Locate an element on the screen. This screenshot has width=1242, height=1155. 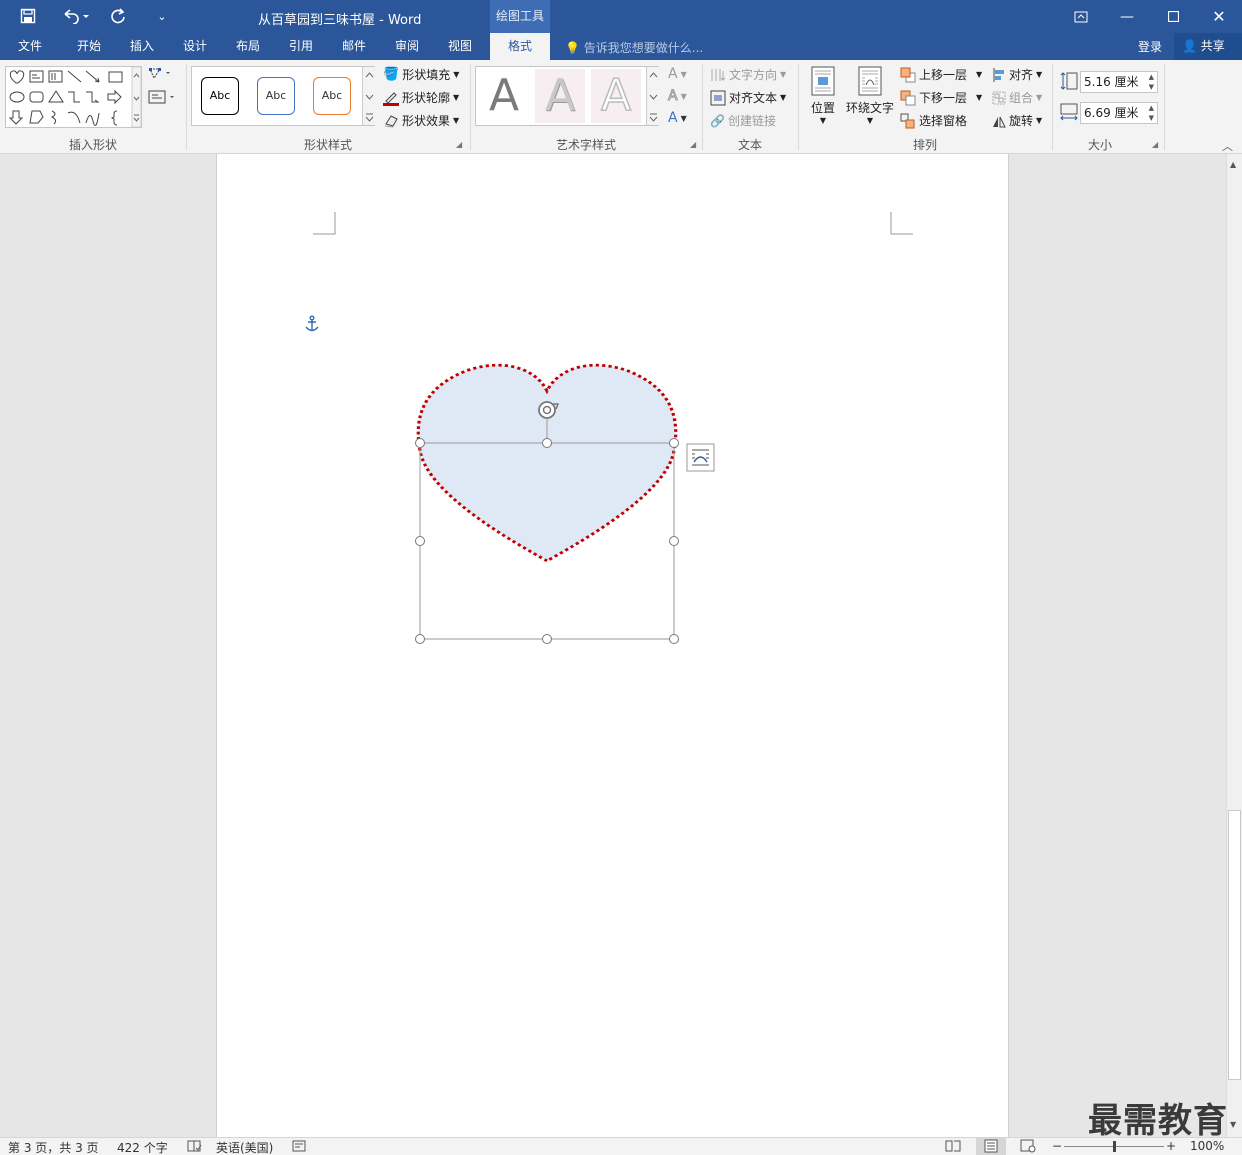
layout-options-icon is located at coordinates (700, 457).